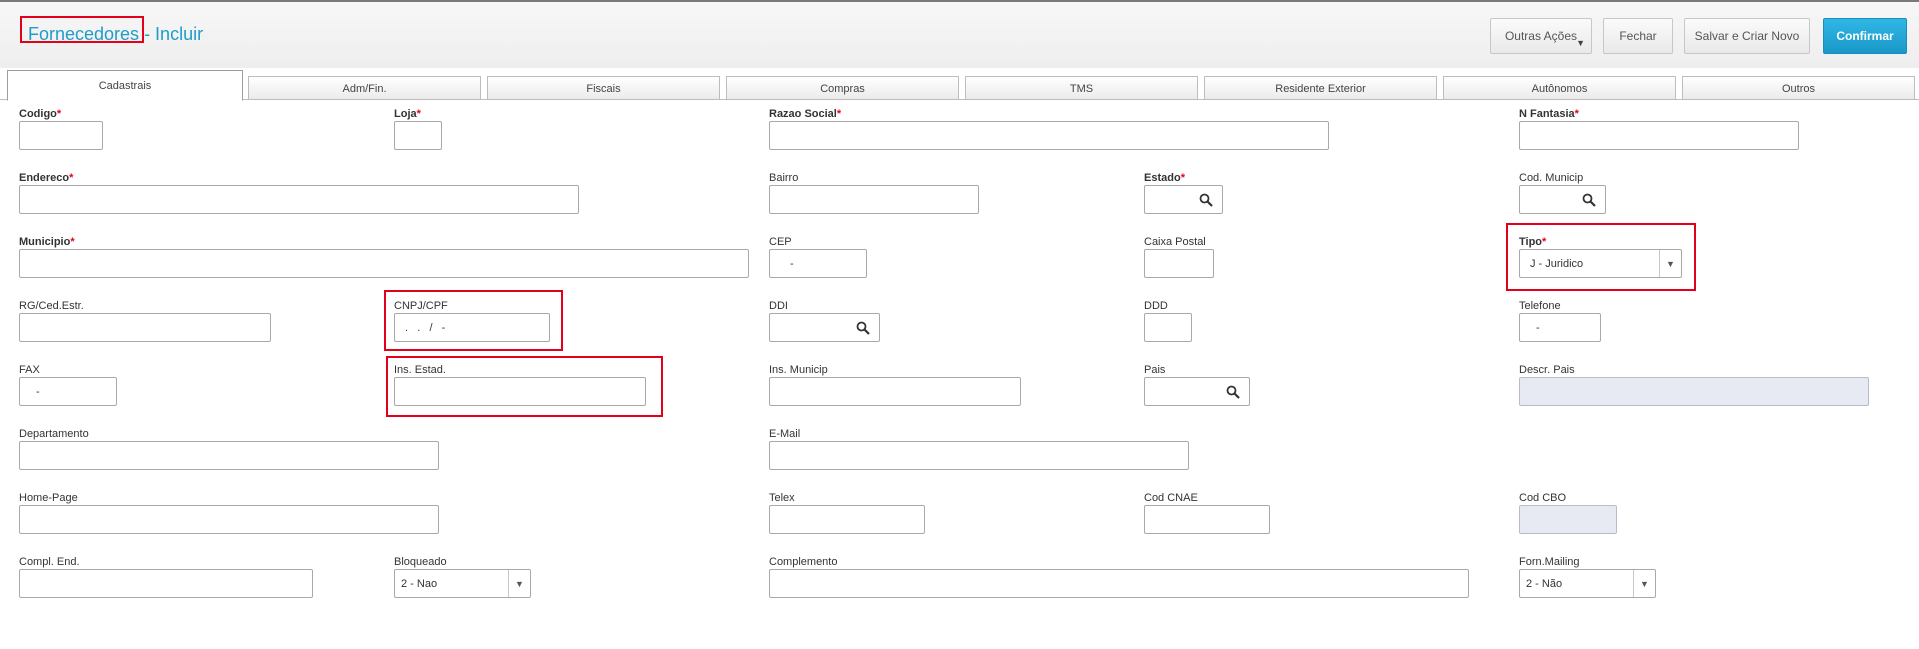  What do you see at coordinates (1798, 88) in the screenshot?
I see `tab-outros: Outros` at bounding box center [1798, 88].